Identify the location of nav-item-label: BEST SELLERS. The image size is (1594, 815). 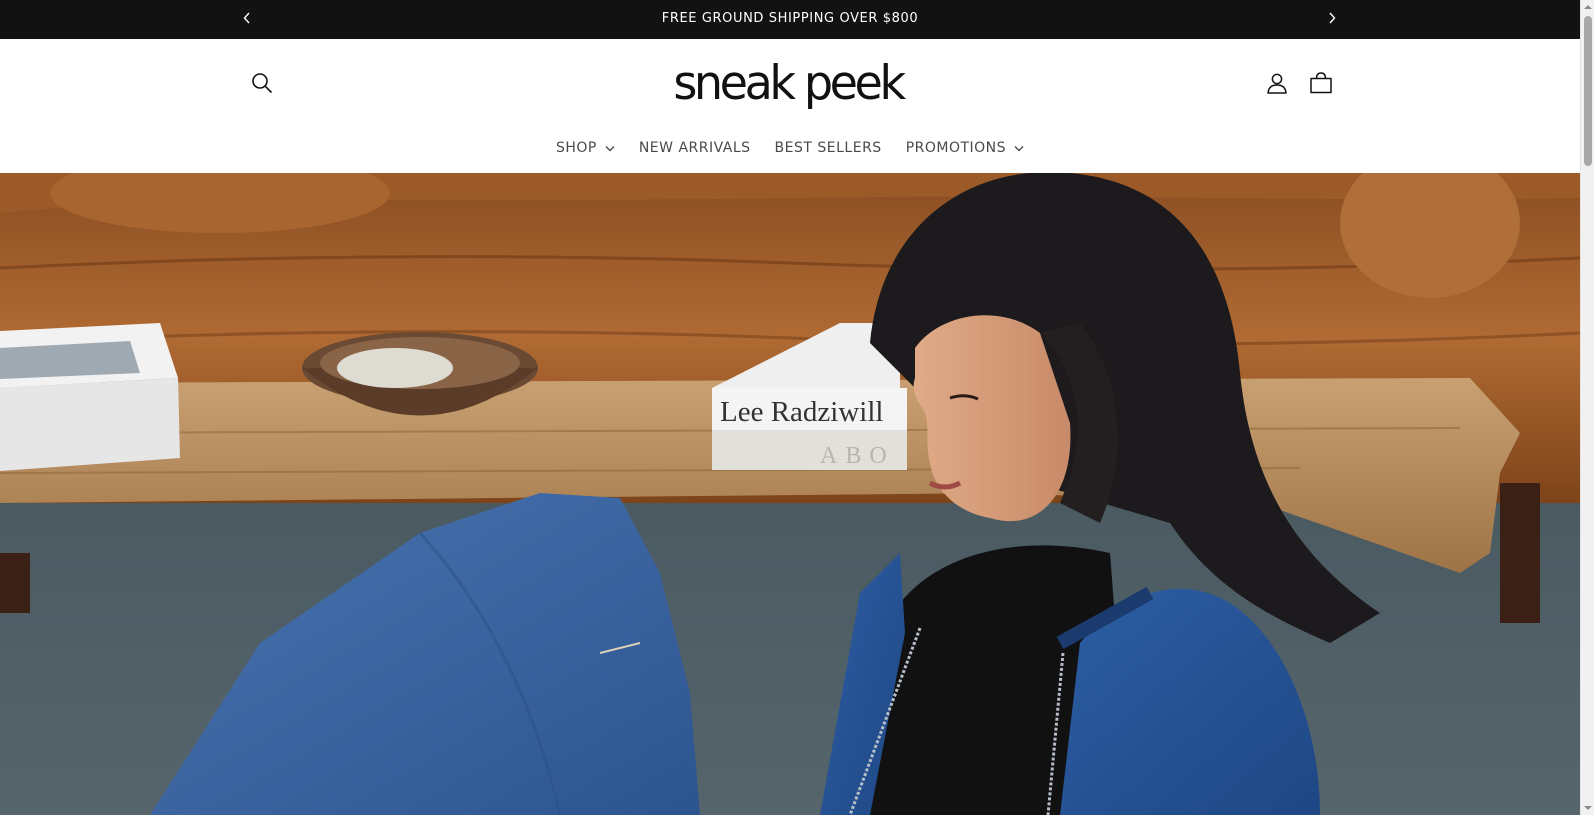
(828, 148).